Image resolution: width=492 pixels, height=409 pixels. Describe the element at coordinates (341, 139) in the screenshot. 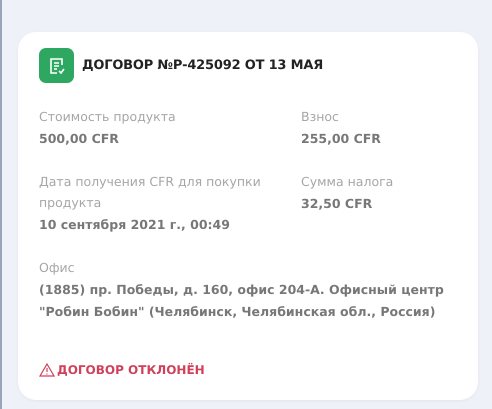

I see `field-value: 255,00 CFR` at that location.